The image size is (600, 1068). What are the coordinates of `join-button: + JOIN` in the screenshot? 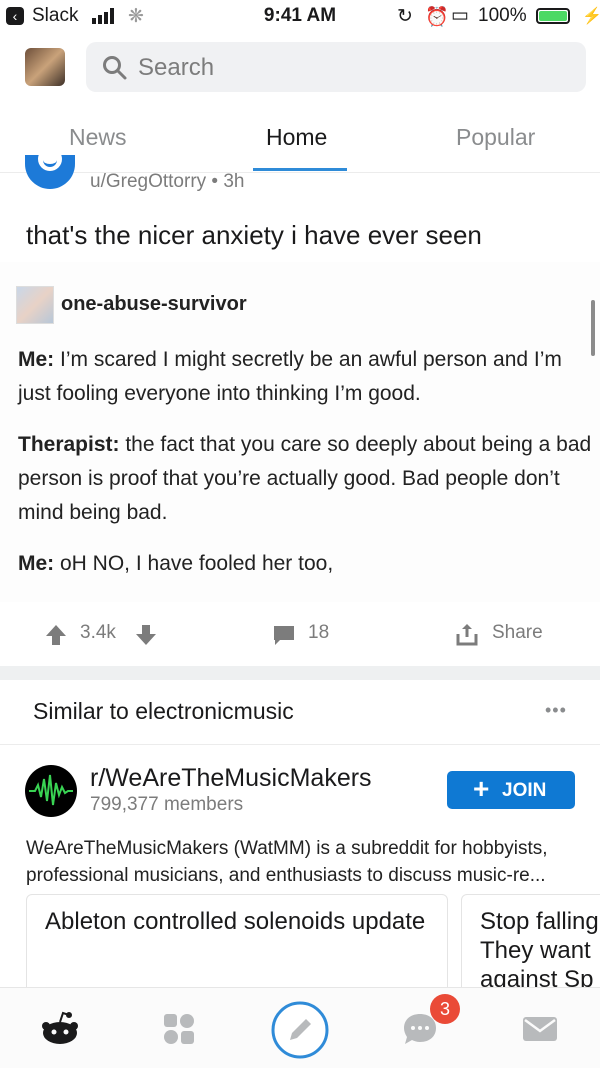 It's located at (511, 790).